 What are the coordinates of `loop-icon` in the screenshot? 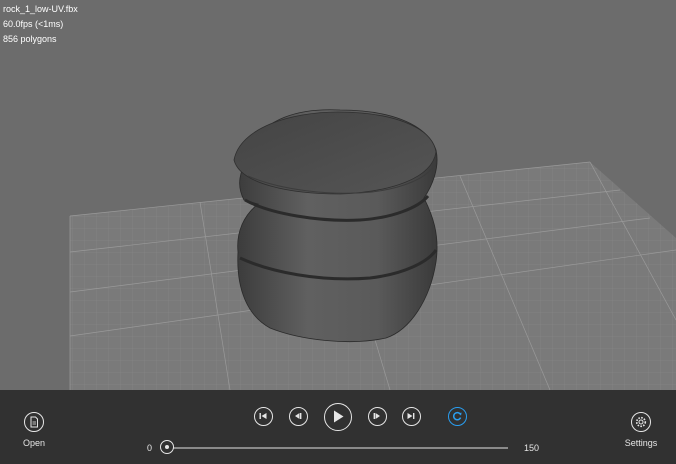 It's located at (457, 416).